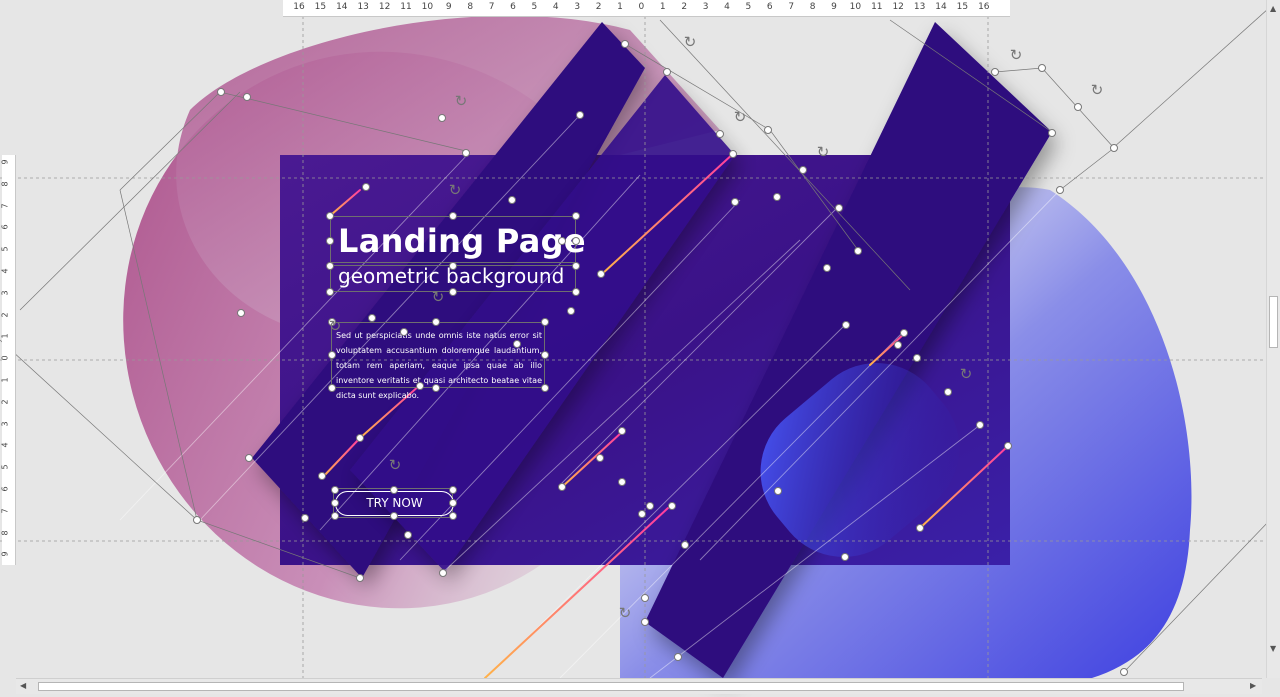  I want to click on horizontal-scroll-thumb, so click(611, 686).